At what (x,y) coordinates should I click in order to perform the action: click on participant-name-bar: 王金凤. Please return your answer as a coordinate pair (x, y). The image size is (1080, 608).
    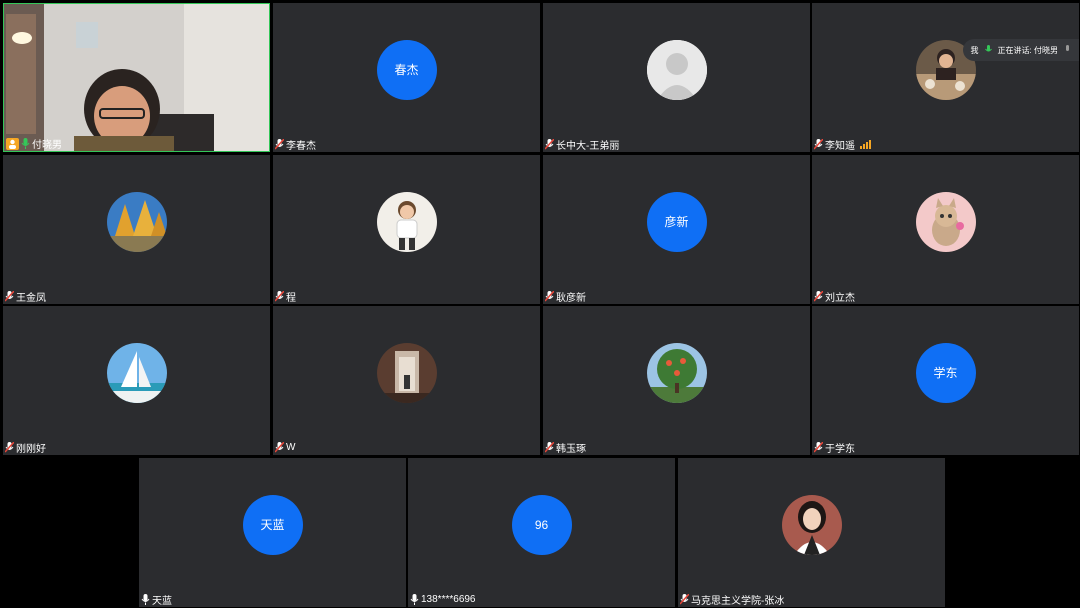
    Looking at the image, I should click on (25, 297).